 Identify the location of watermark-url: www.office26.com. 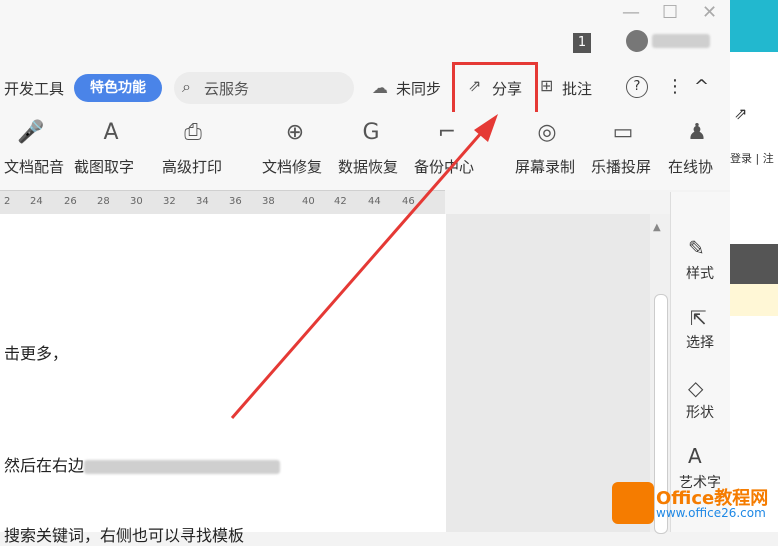
(711, 513).